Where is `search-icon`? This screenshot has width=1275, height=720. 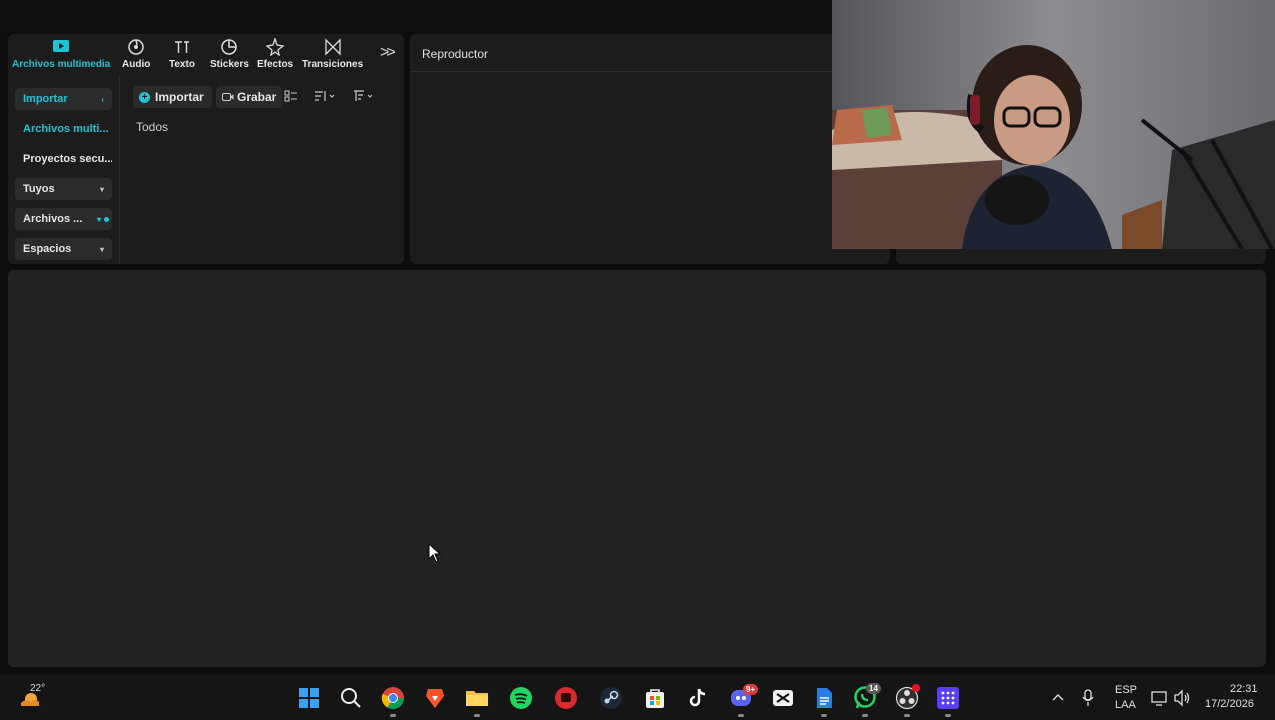 search-icon is located at coordinates (351, 698).